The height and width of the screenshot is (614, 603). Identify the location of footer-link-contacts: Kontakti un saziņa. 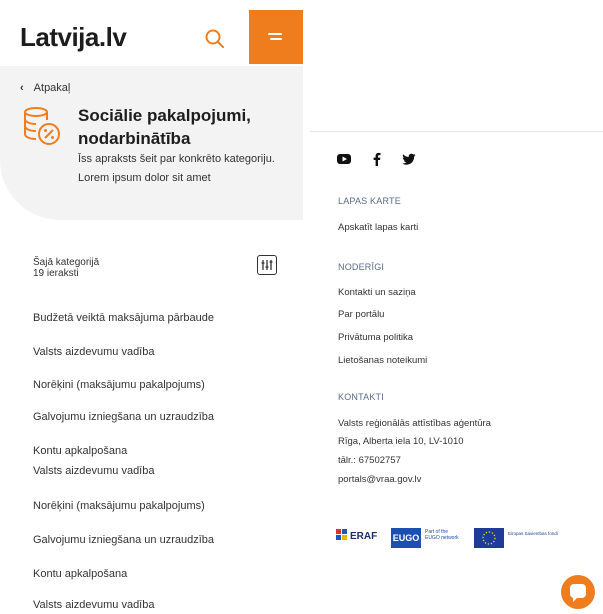
(377, 292).